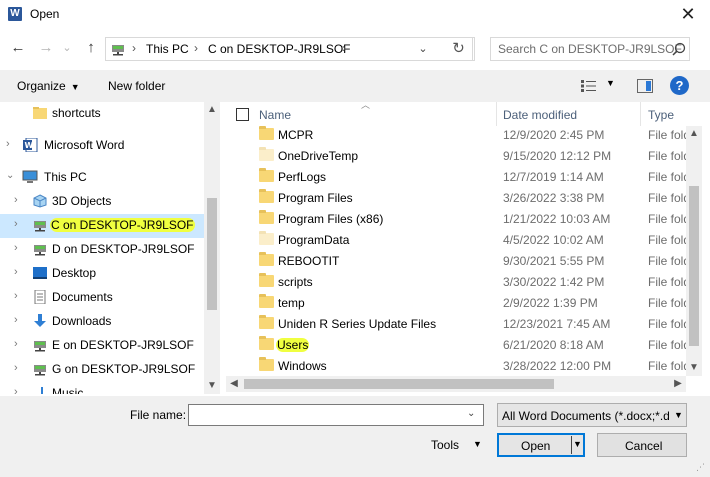 The height and width of the screenshot is (477, 710). I want to click on file-list-horizontal-scrollbar: ◀ ▶, so click(456, 384).